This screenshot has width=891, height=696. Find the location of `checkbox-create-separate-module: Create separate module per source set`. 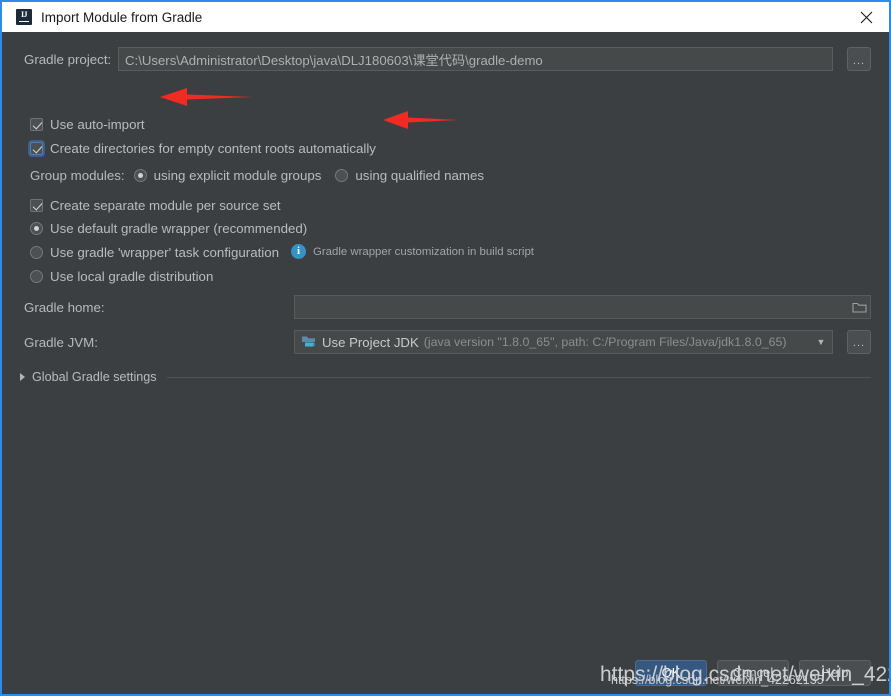

checkbox-create-separate-module: Create separate module per source set is located at coordinates (155, 205).